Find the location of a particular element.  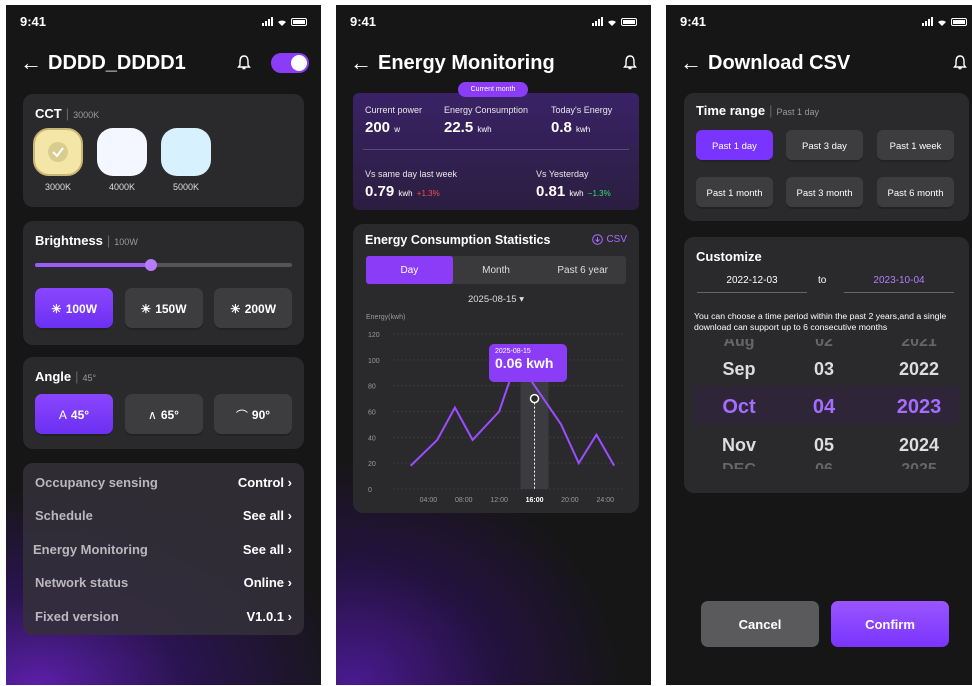

wheel-day-prev: 03 is located at coordinates (824, 369).